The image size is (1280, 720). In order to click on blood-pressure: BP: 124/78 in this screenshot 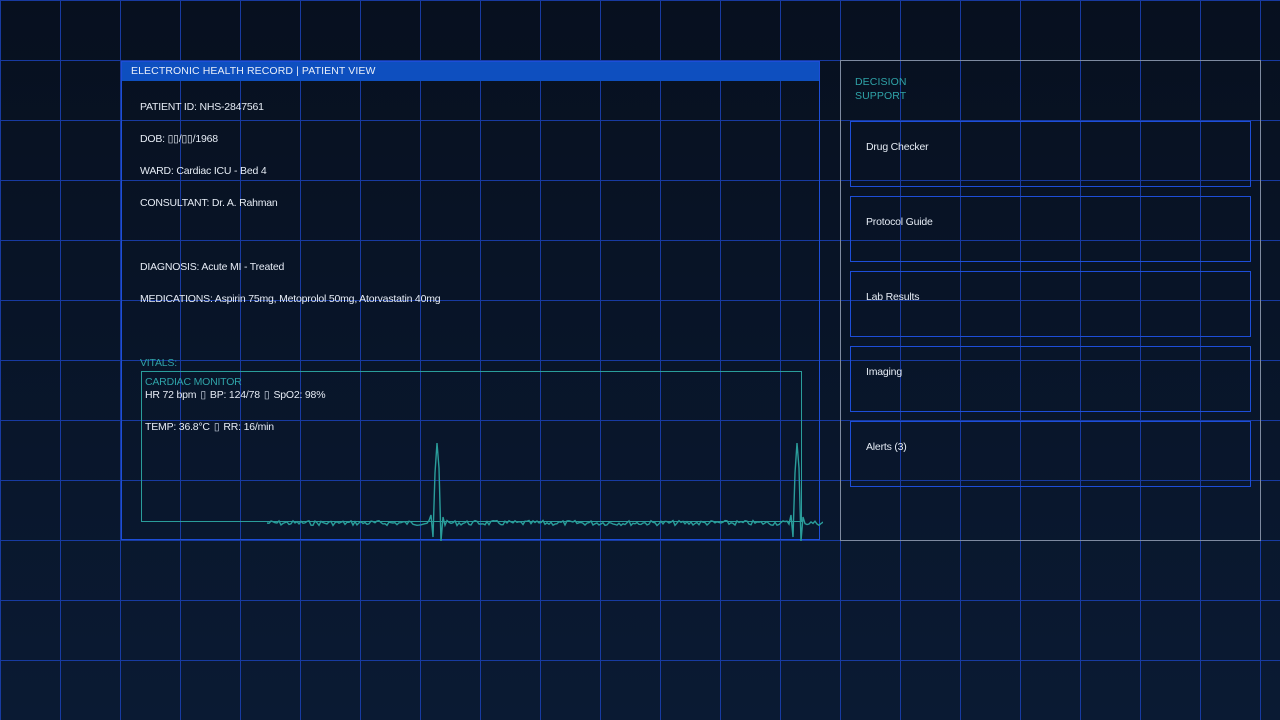, I will do `click(234, 395)`.